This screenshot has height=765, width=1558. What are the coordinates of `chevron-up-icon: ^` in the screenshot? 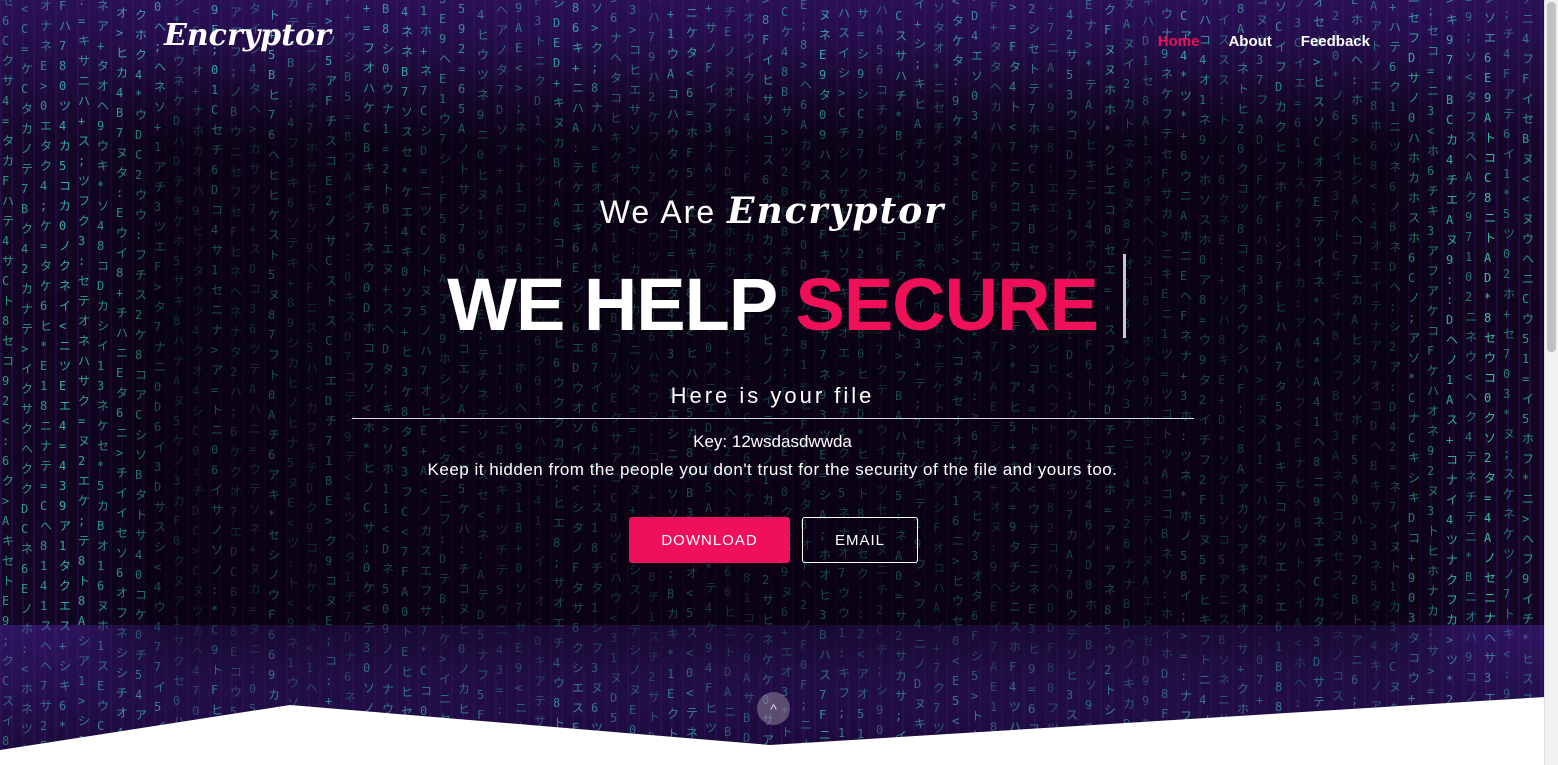 It's located at (773, 708).